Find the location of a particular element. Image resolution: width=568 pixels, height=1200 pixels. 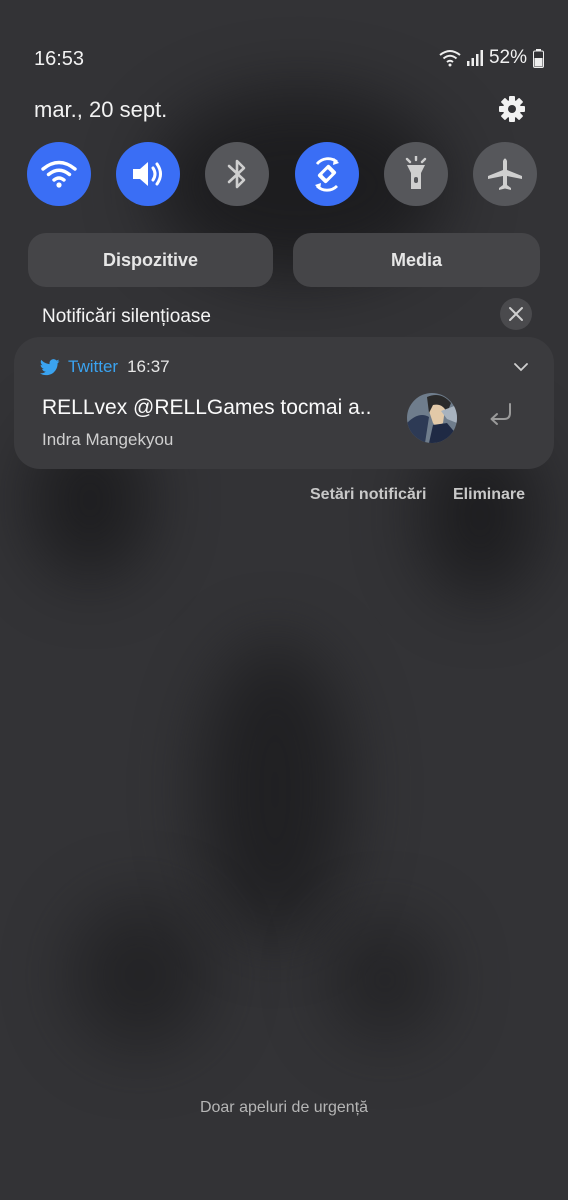

wifi-icon is located at coordinates (59, 174).